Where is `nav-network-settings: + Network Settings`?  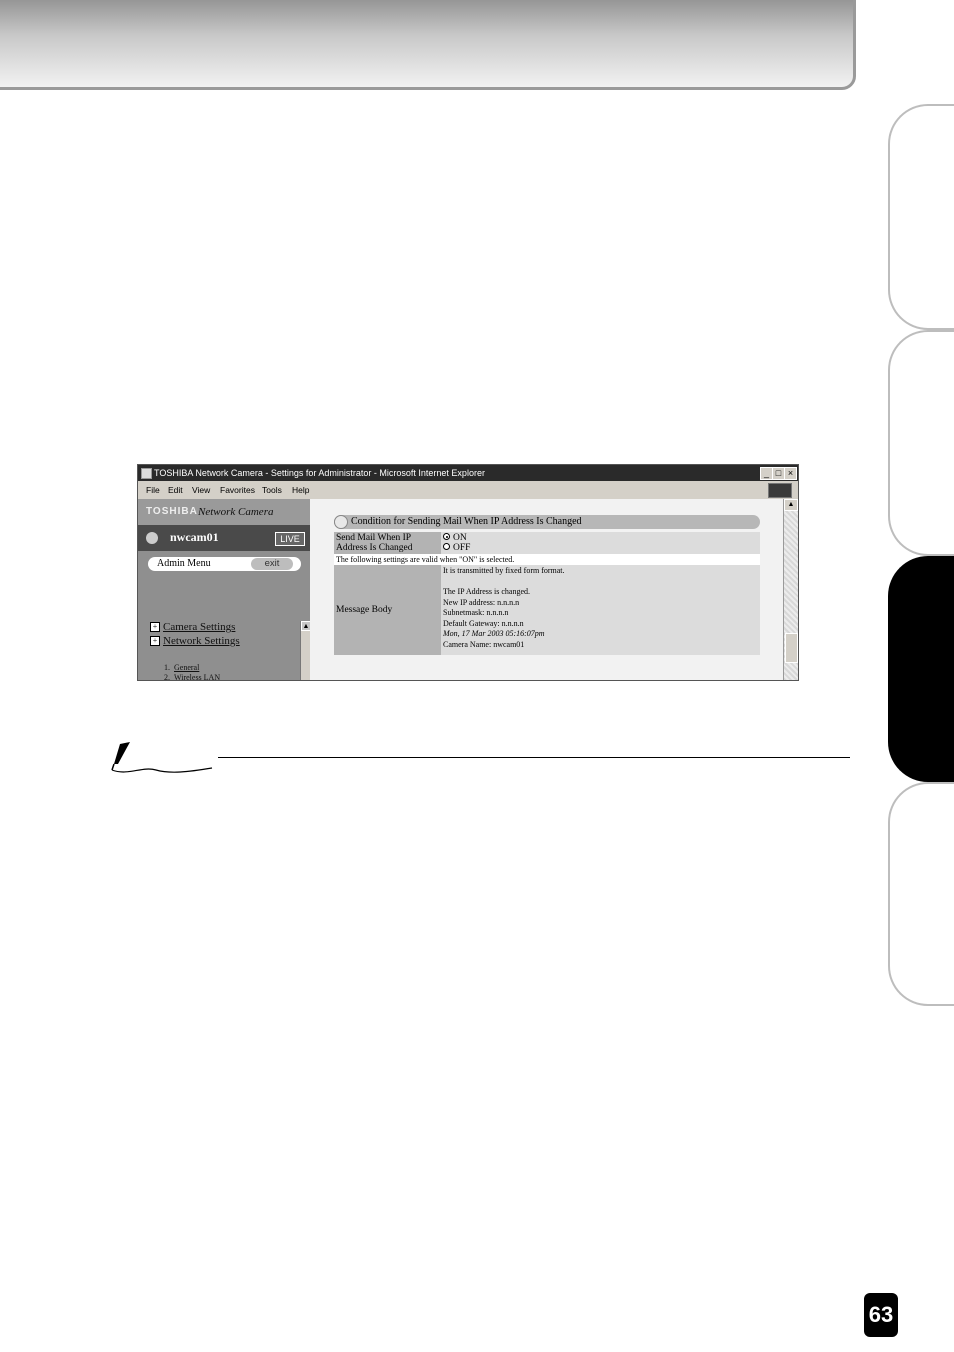 nav-network-settings: + Network Settings is located at coordinates (195, 641).